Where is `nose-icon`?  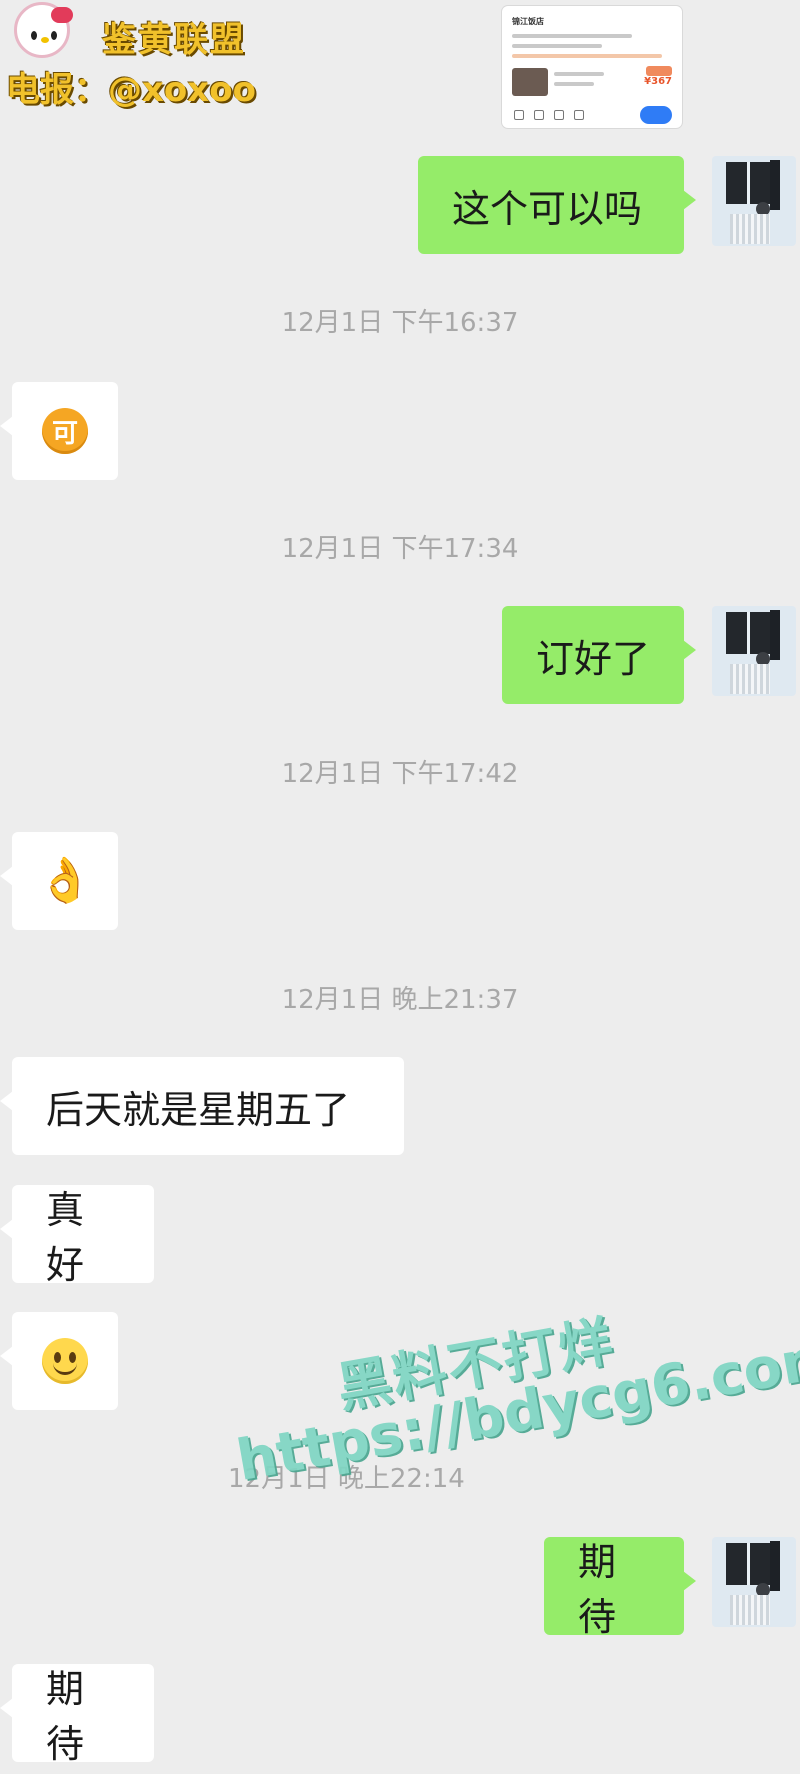
nose-icon is located at coordinates (45, 40).